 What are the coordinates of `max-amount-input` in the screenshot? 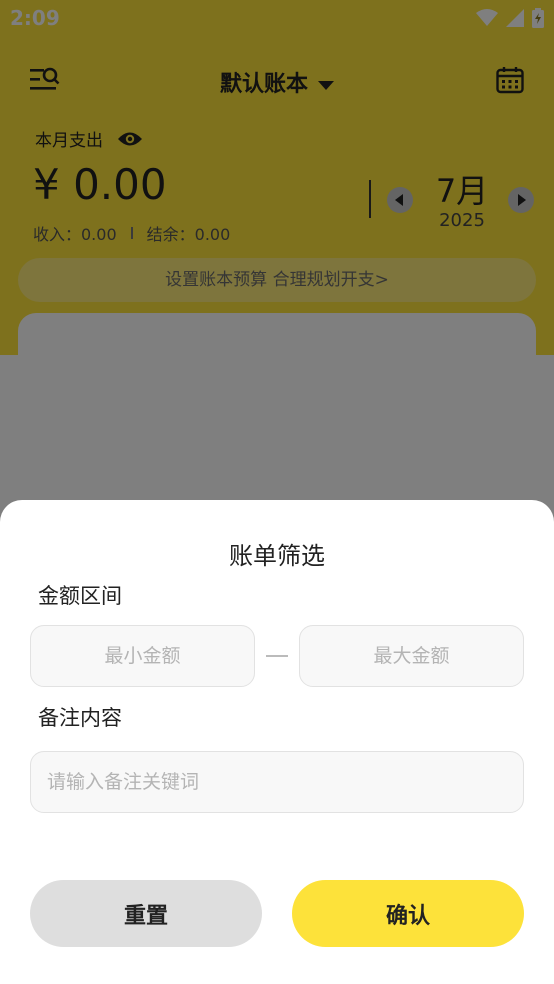 It's located at (411, 656).